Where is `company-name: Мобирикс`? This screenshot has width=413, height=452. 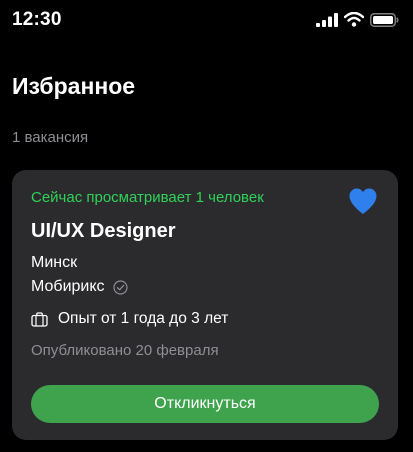 company-name: Мобирикс is located at coordinates (68, 286).